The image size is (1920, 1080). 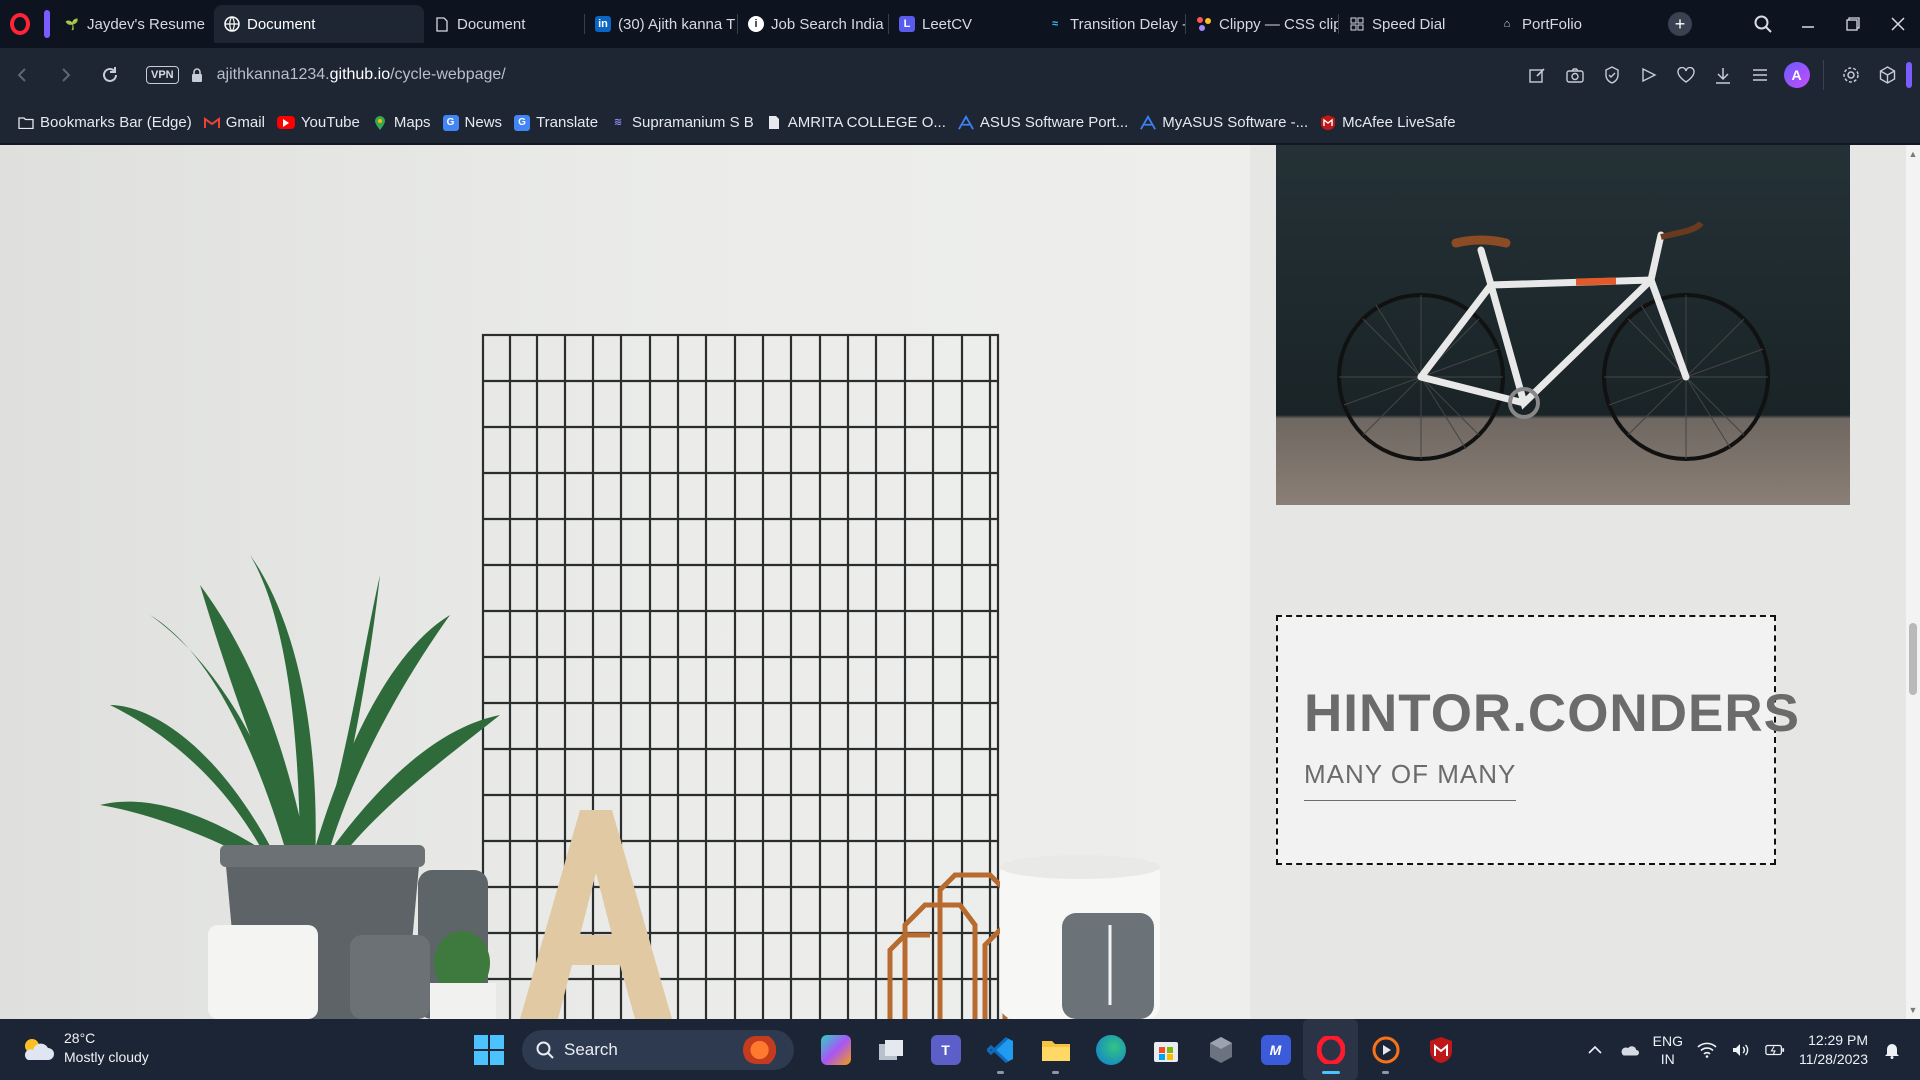 I want to click on scroll-thumb, so click(x=1913, y=659).